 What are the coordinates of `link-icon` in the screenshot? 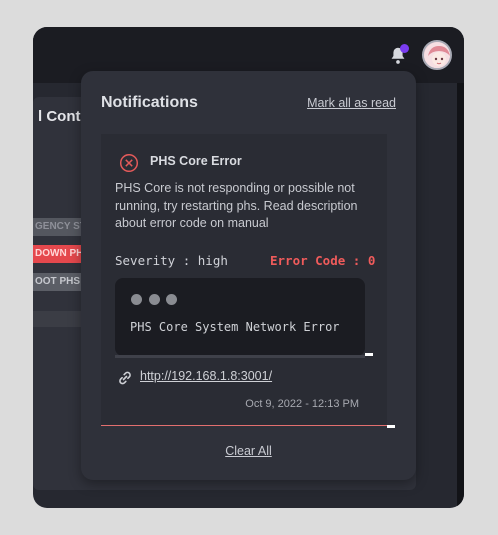 It's located at (125, 378).